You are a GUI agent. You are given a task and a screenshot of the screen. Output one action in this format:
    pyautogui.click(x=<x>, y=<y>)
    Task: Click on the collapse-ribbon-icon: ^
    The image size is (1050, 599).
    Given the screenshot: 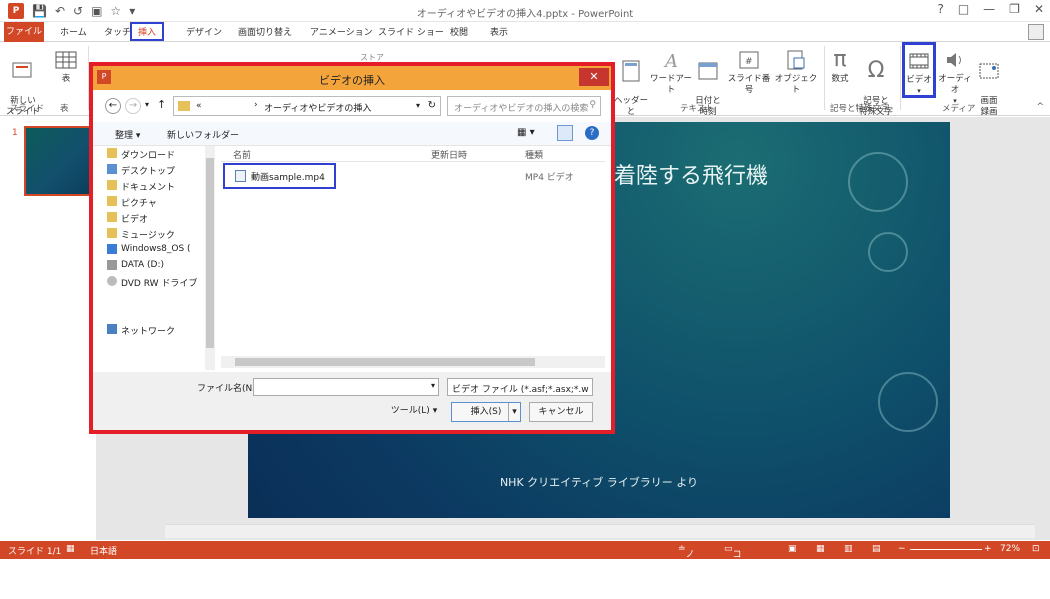 What is the action you would take?
    pyautogui.click(x=1040, y=107)
    